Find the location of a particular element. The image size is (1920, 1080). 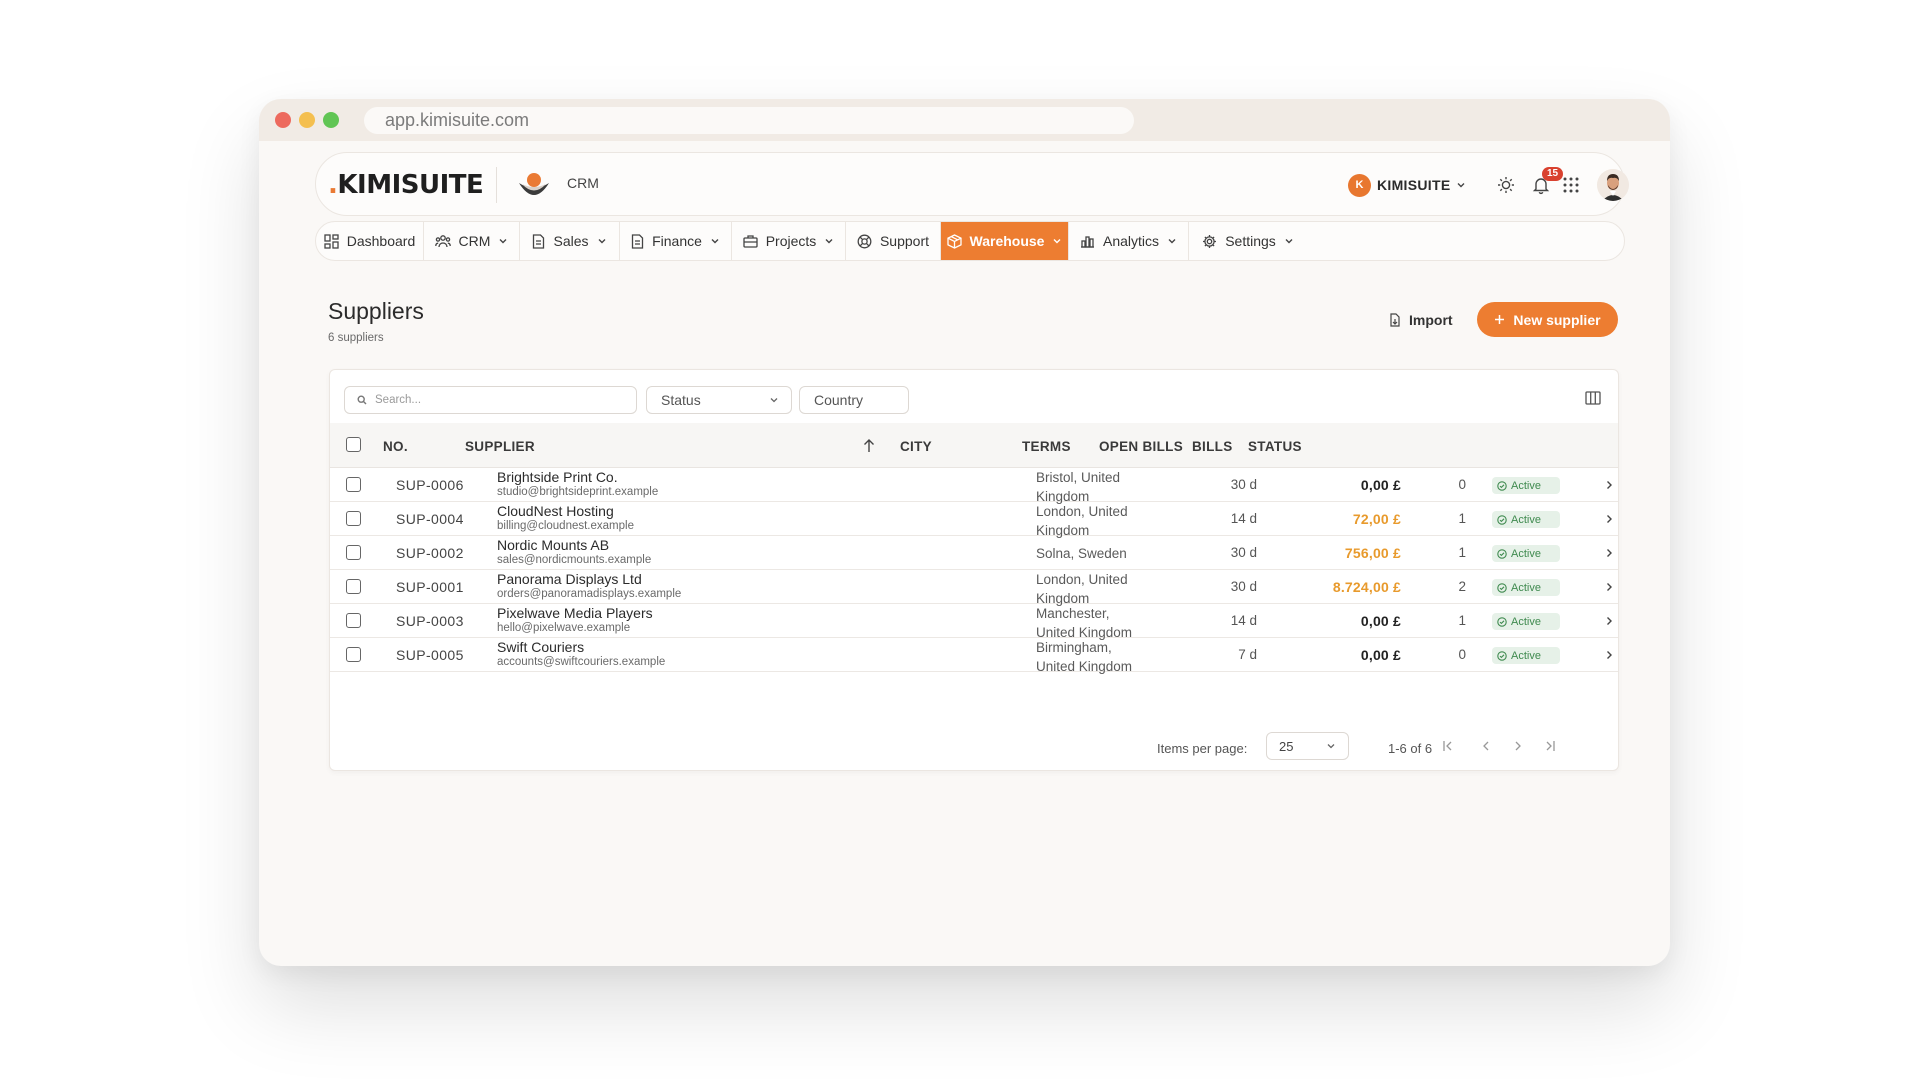

country-filter: Country is located at coordinates (854, 400).